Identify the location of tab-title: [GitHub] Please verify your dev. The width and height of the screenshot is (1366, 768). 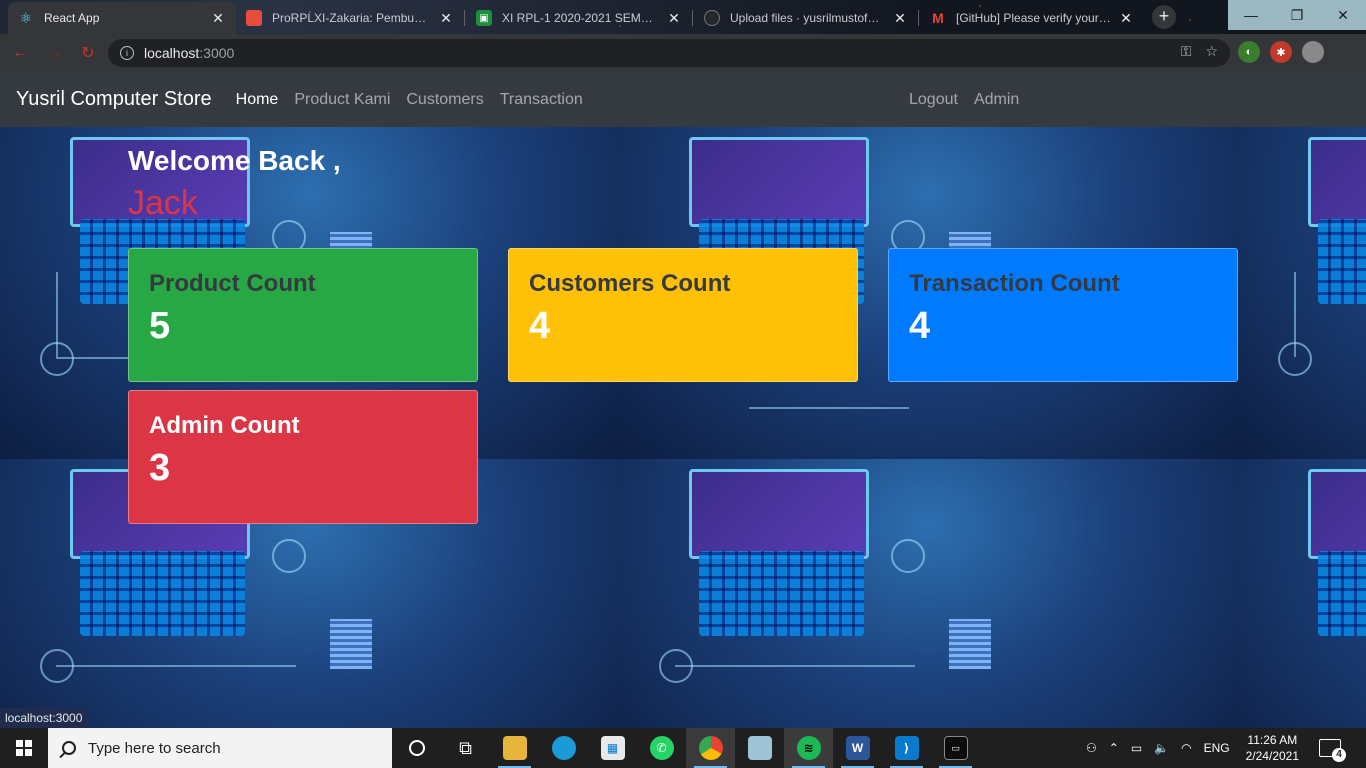
(1034, 18).